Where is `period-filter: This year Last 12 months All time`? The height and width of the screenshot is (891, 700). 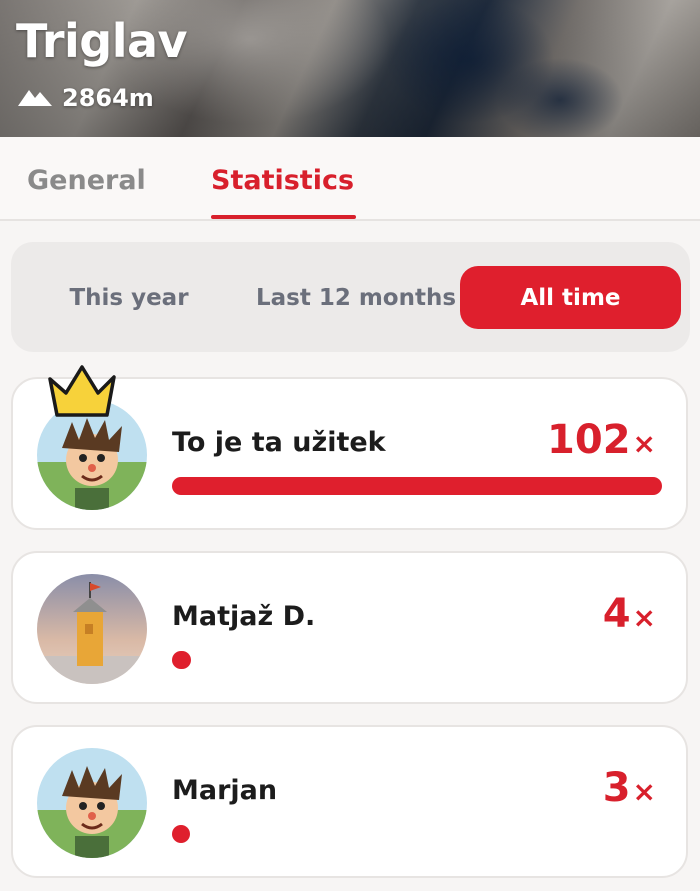 period-filter: This year Last 12 months All time is located at coordinates (350, 297).